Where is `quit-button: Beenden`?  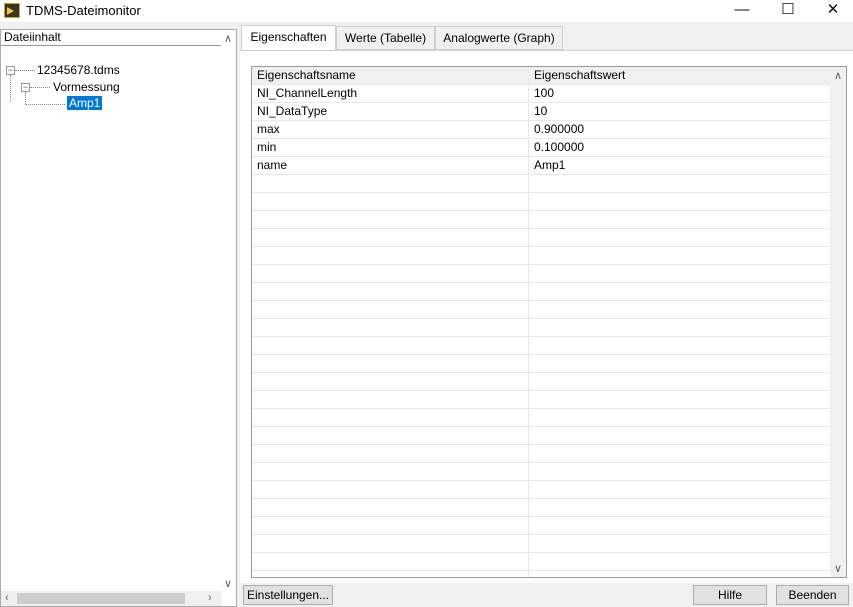
quit-button: Beenden is located at coordinates (812, 595).